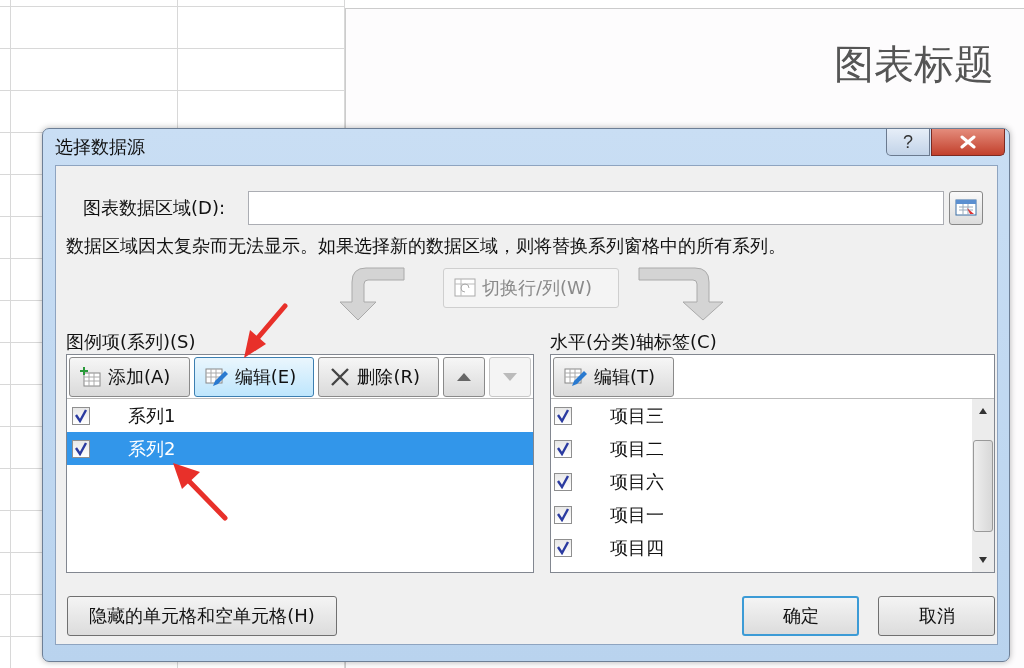 The height and width of the screenshot is (668, 1024). I want to click on axis-label-item: 项目六, so click(761, 481).